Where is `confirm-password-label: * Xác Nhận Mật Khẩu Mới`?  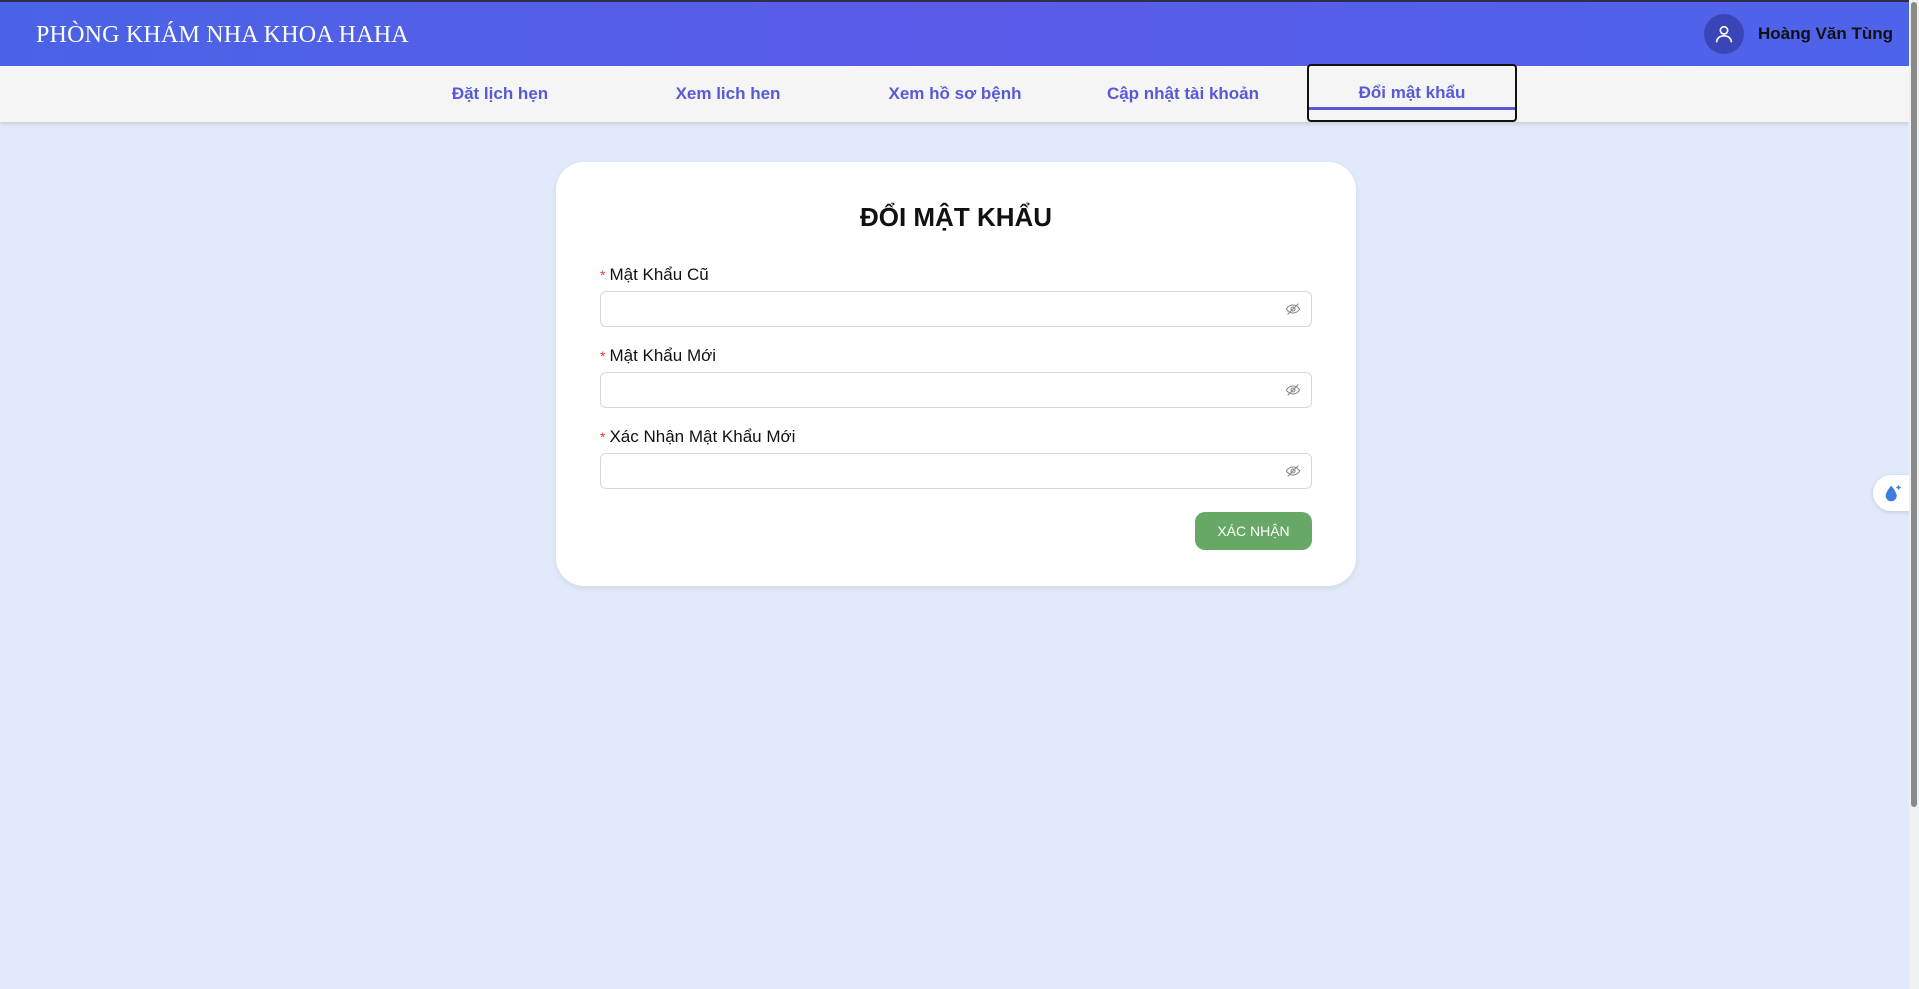
confirm-password-label: * Xác Nhận Mật Khẩu Mới is located at coordinates (698, 436).